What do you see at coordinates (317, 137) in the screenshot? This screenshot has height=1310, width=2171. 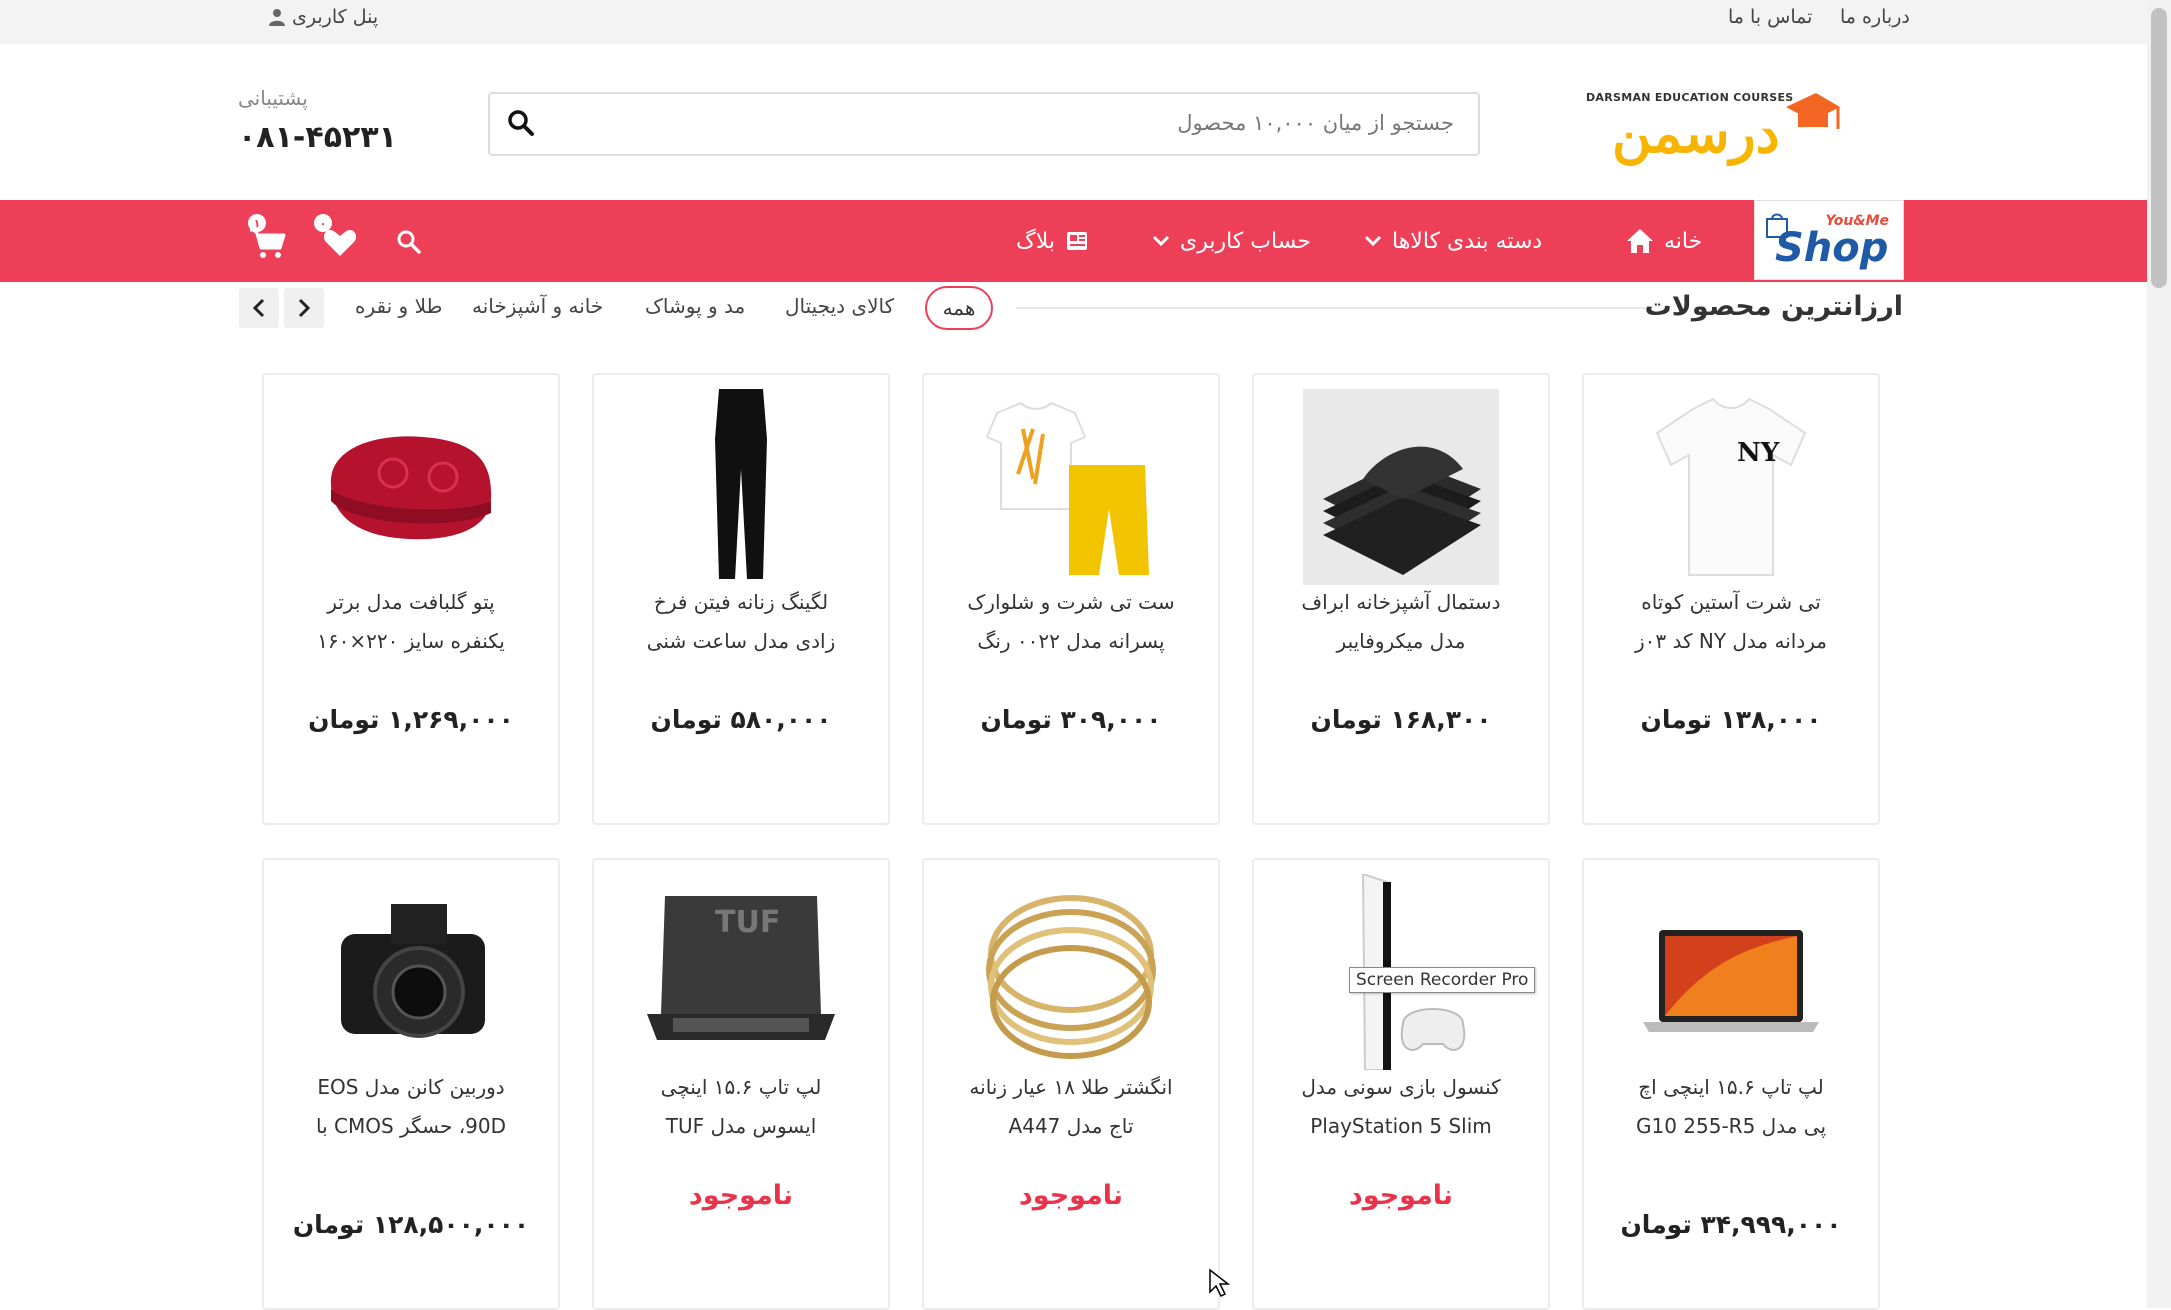 I see `support-phone: ۰۸۱-۴۵۲۳۱` at bounding box center [317, 137].